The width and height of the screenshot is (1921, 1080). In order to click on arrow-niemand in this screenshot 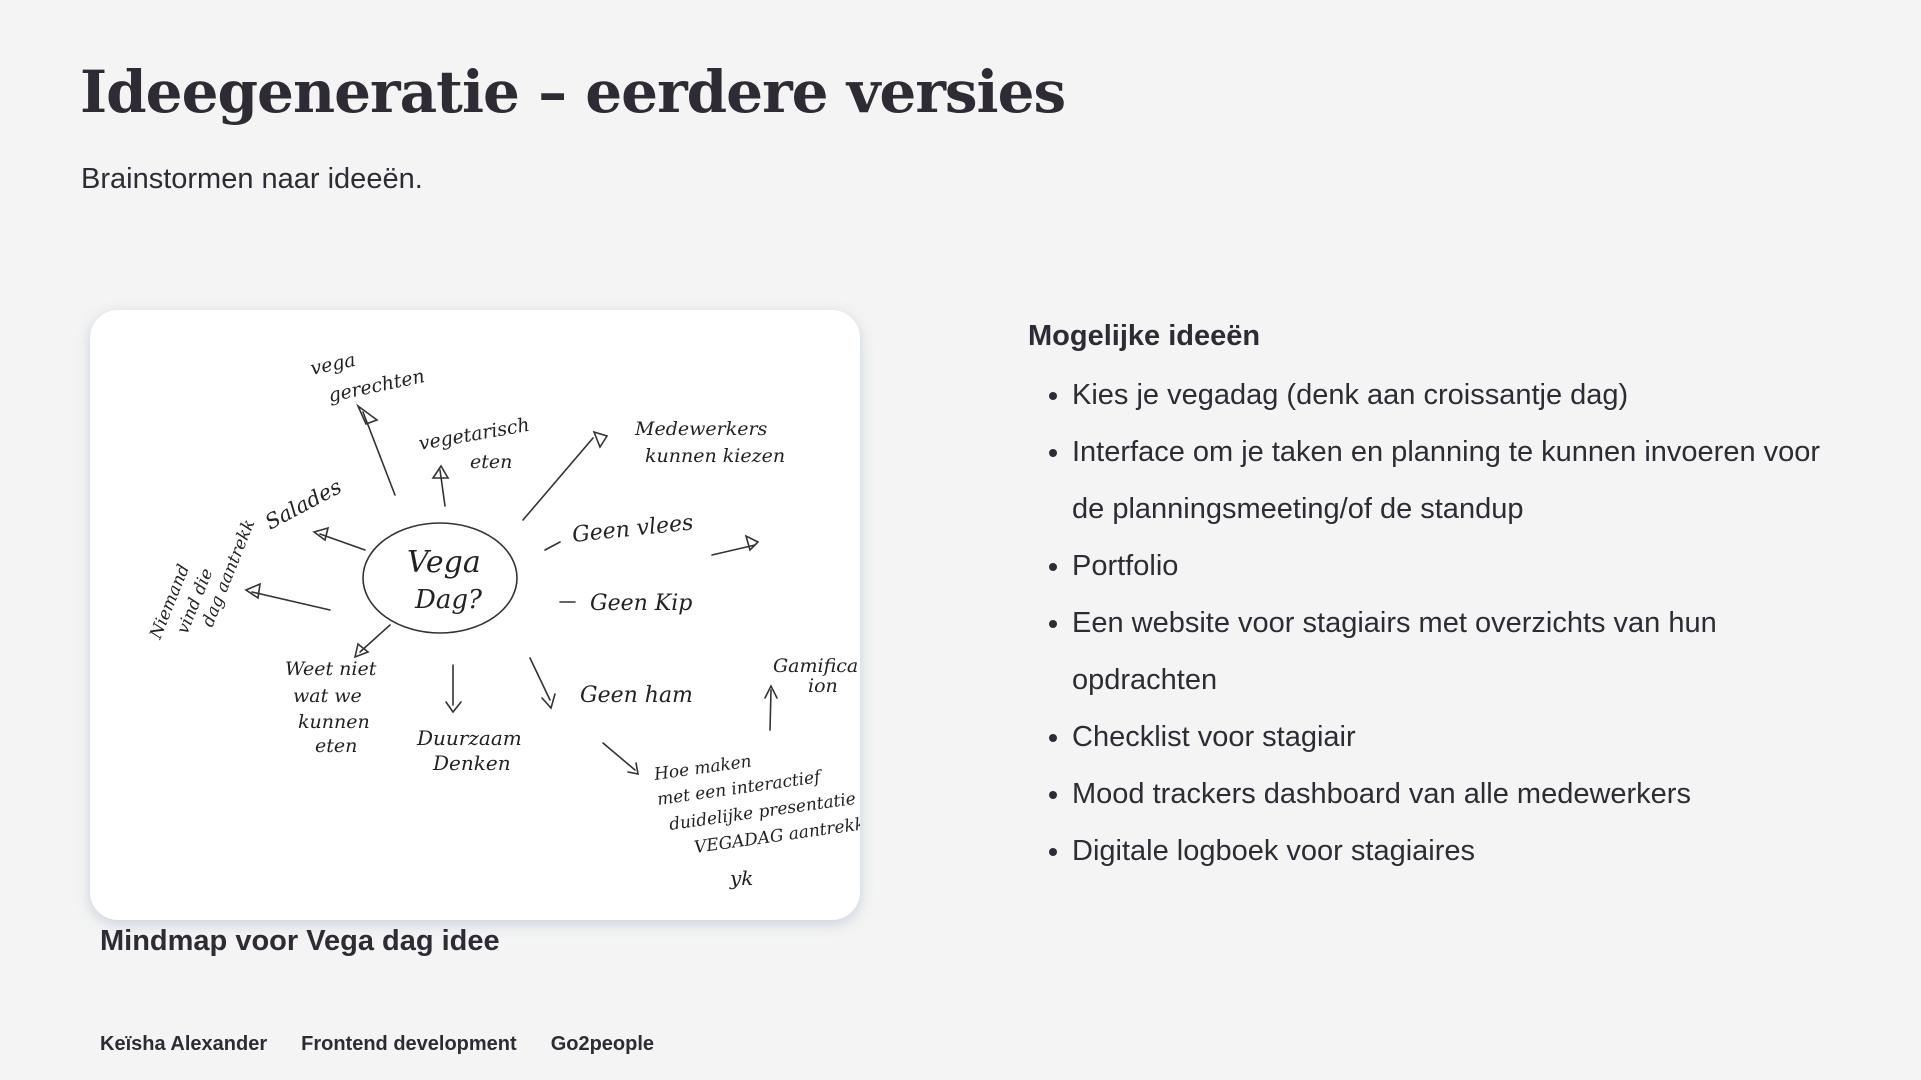, I will do `click(252, 591)`.